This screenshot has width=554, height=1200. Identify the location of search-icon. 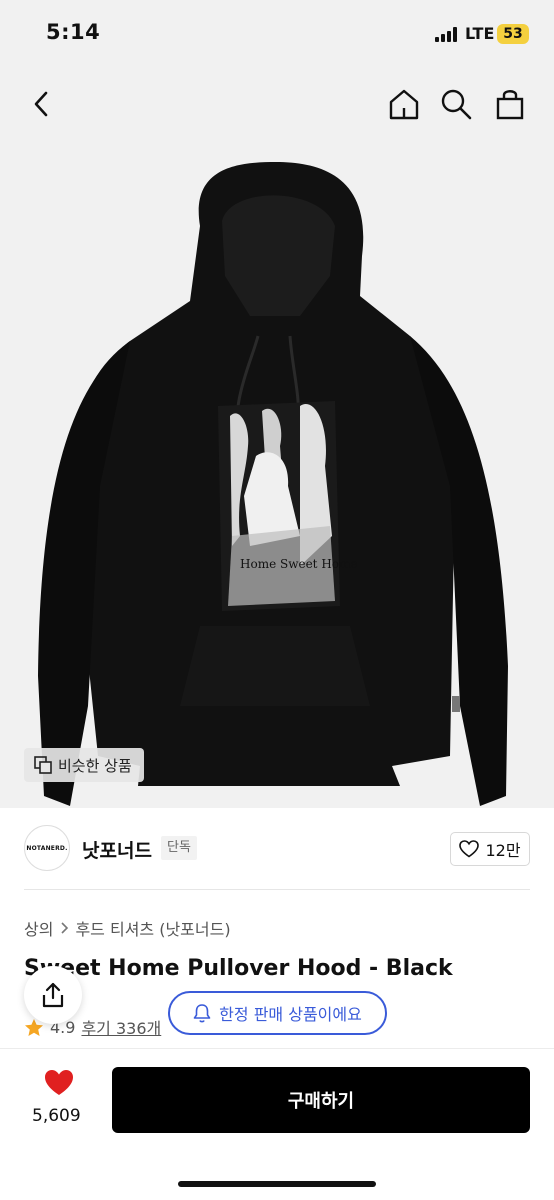
(456, 104).